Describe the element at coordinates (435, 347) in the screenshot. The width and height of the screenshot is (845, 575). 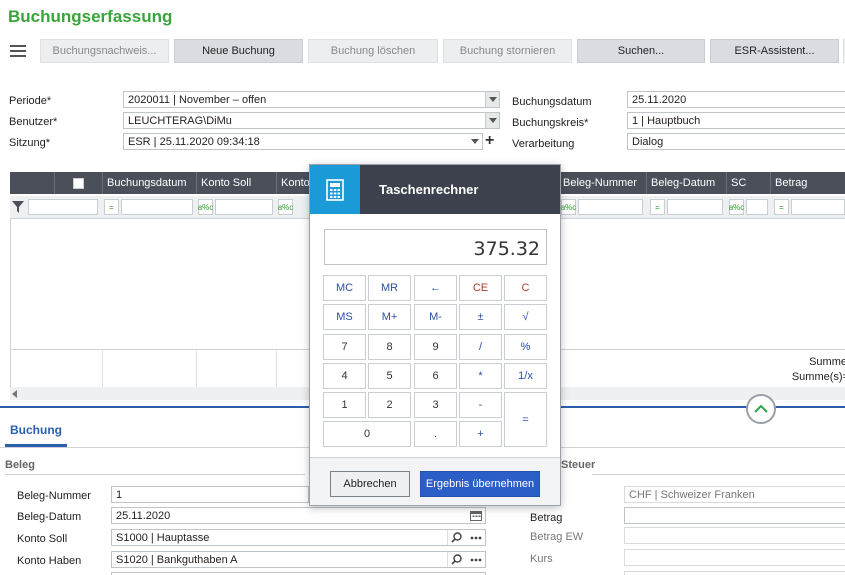
I see `key-9: 9` at that location.